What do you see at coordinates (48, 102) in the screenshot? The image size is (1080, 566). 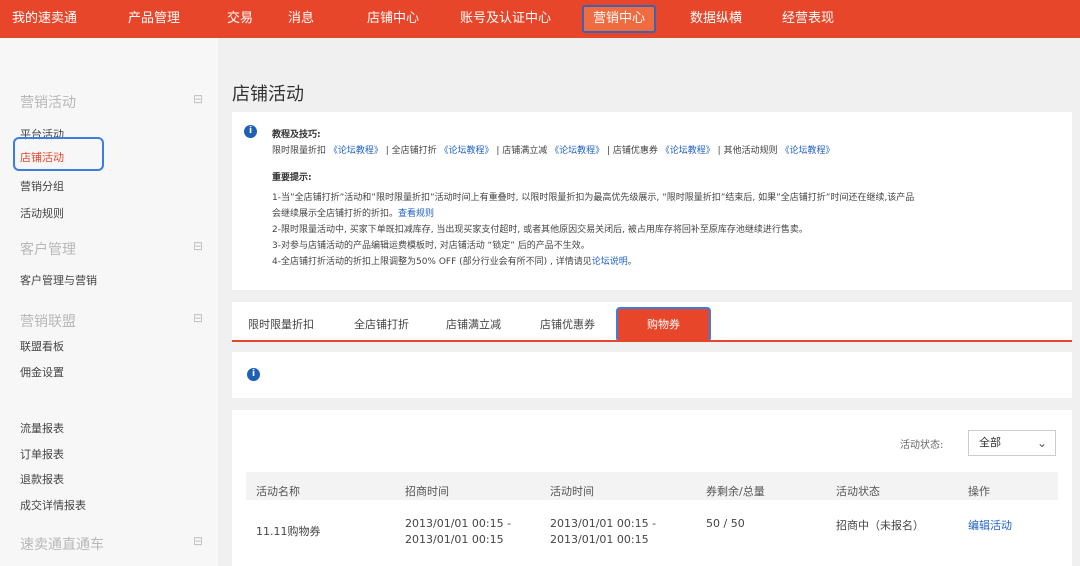 I see `sidebar-group-marketing-activities: 营销活动` at bounding box center [48, 102].